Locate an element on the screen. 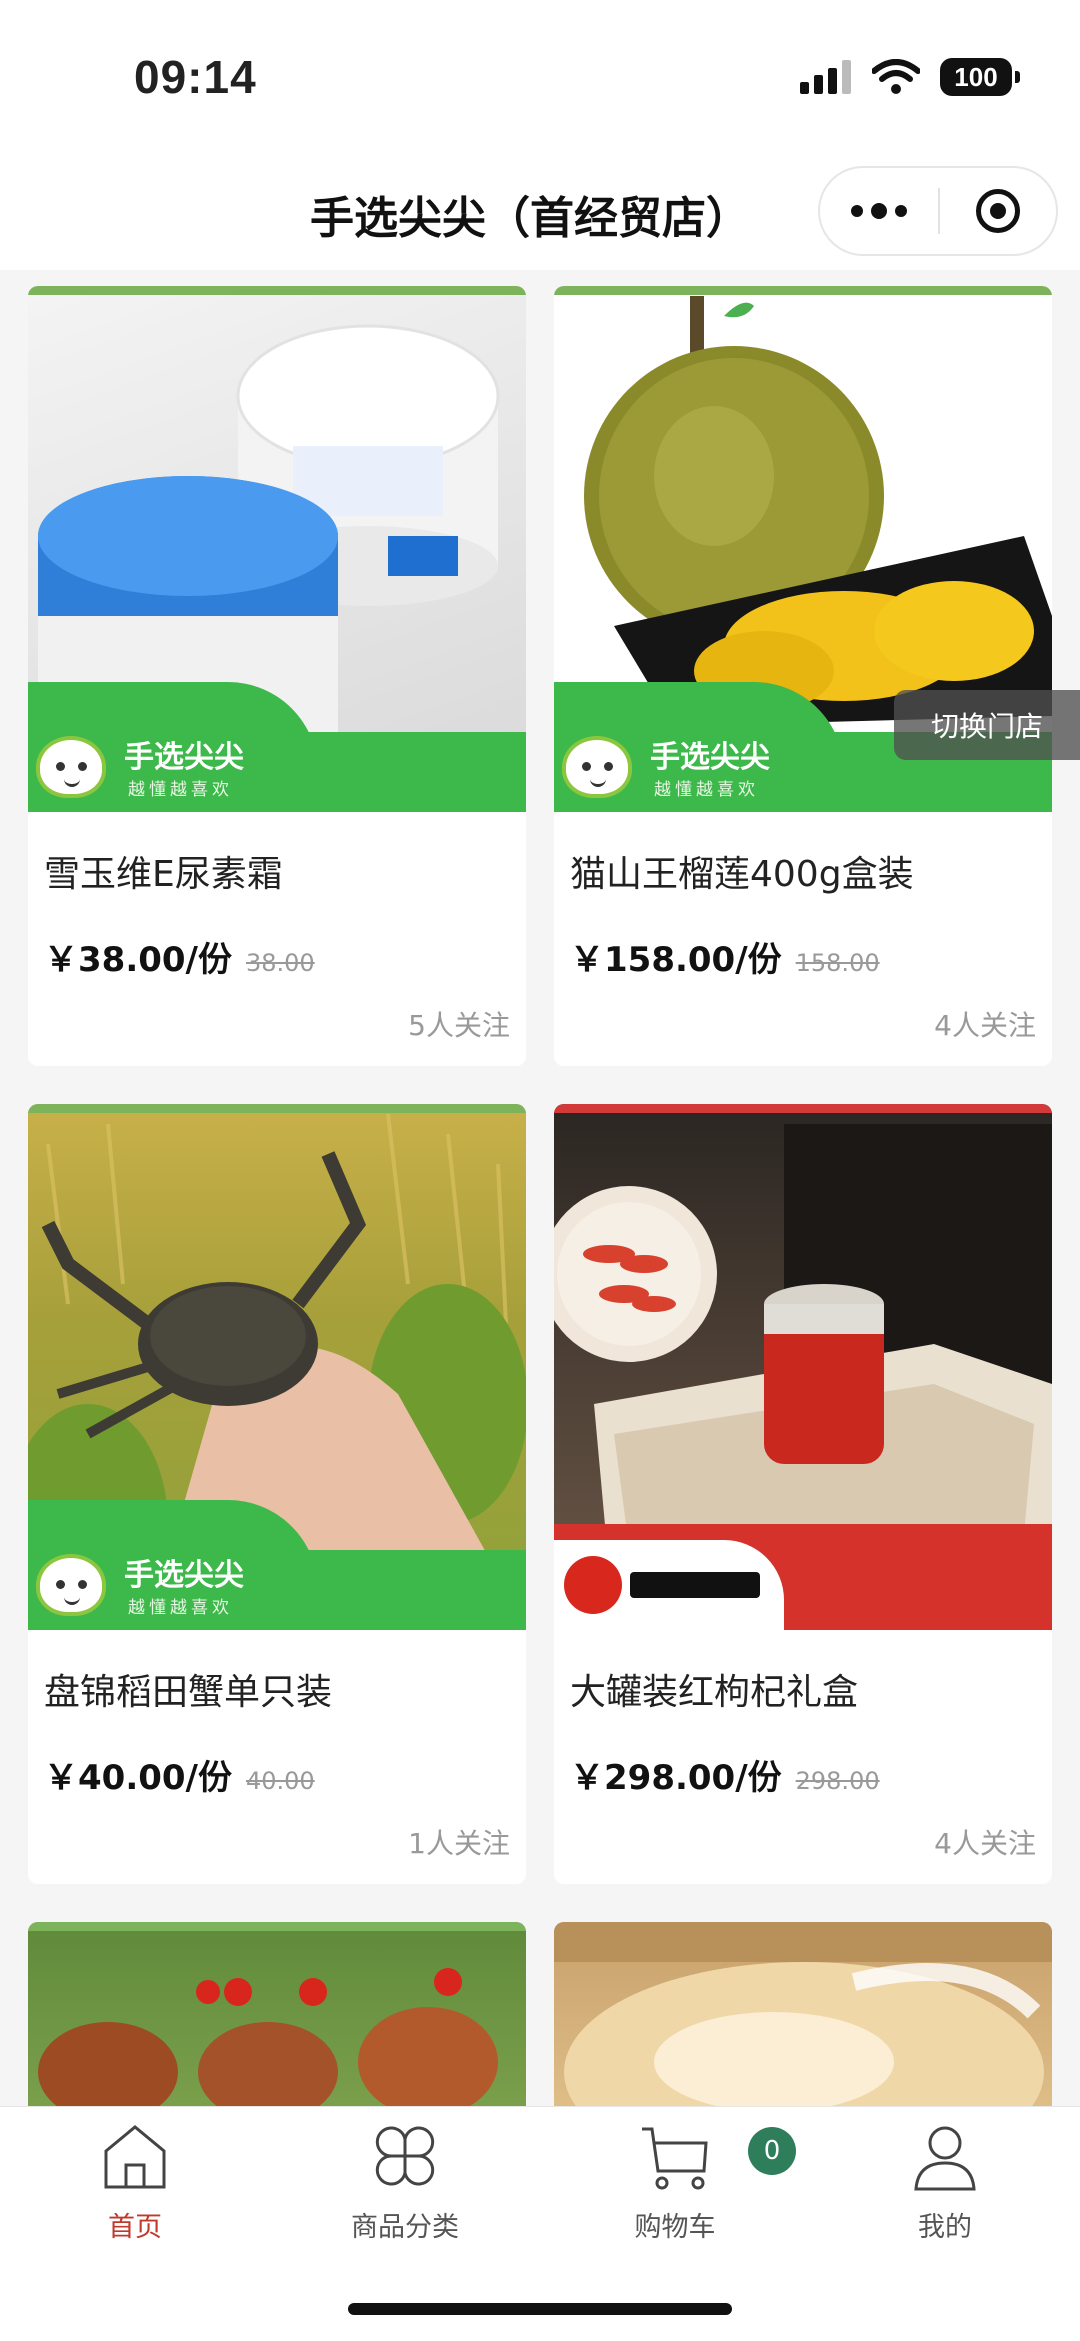 Image resolution: width=1080 pixels, height=2341 pixels. product-name: 雪玉维E尿素霜 is located at coordinates (163, 874).